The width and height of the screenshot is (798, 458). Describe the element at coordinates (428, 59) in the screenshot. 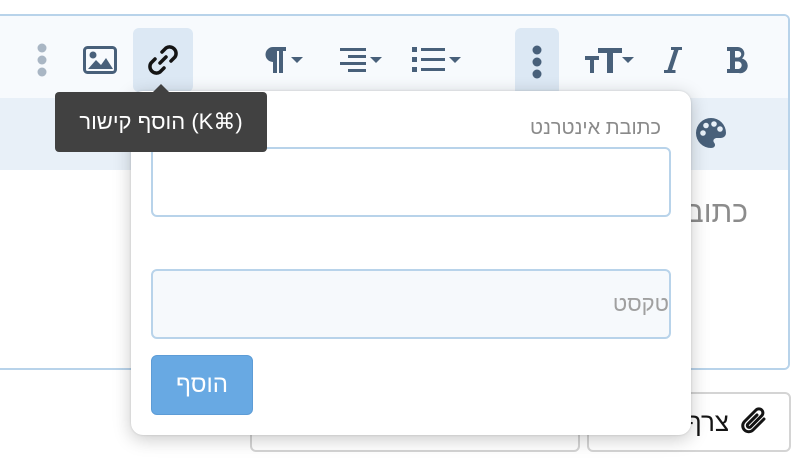

I see `list-icon` at that location.